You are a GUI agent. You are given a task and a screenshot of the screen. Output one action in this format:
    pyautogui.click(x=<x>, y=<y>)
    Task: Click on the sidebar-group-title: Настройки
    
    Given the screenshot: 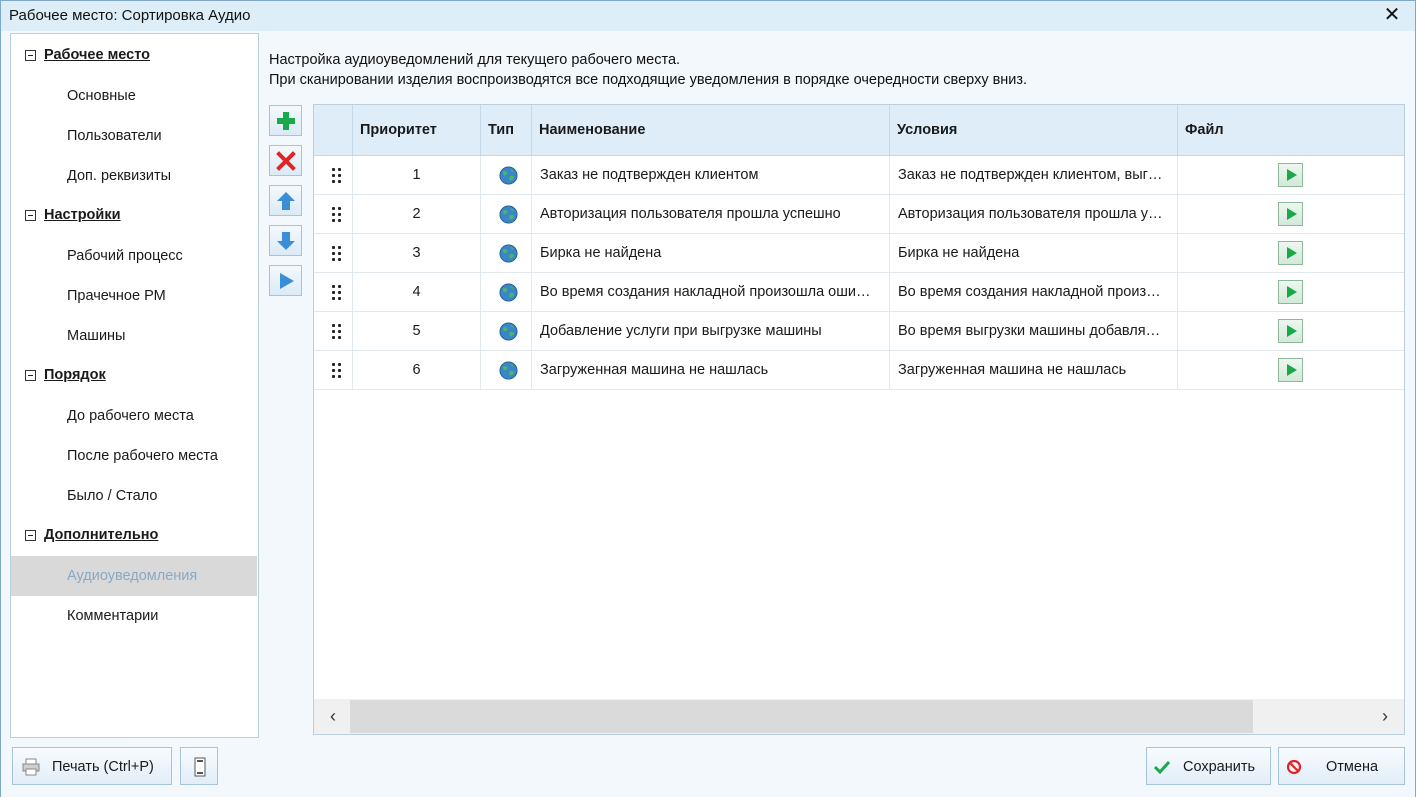 What is the action you would take?
    pyautogui.click(x=82, y=215)
    